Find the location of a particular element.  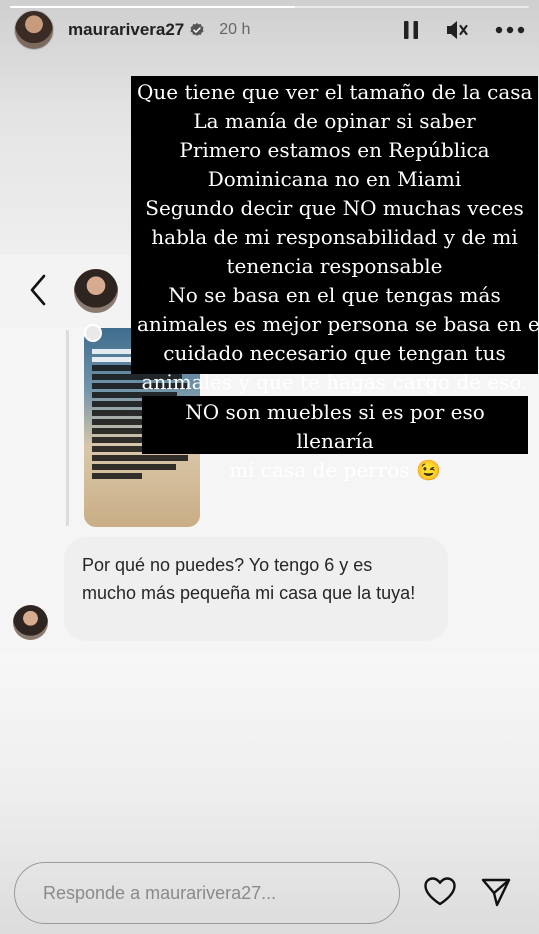

dm-contact-avatar is located at coordinates (96, 291).